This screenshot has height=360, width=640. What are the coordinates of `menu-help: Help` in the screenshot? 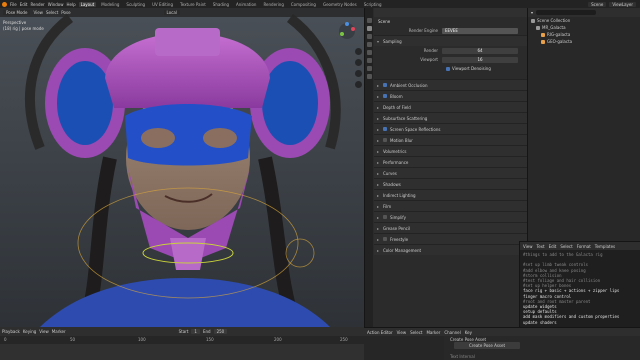 It's located at (70, 4).